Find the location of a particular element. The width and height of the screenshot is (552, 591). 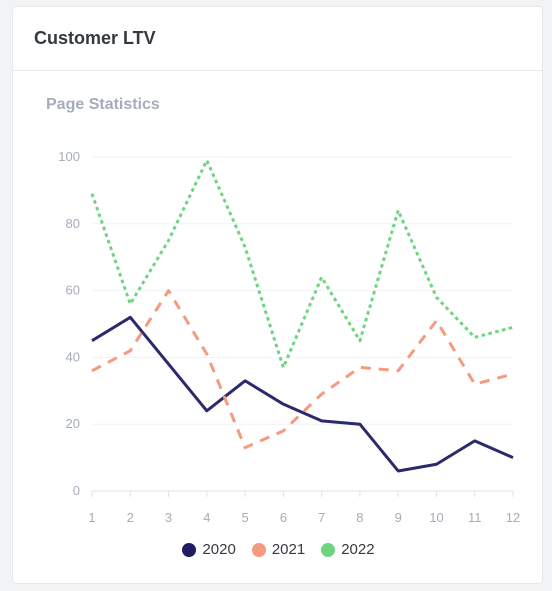

y-tick-label: 20 is located at coordinates (73, 423).